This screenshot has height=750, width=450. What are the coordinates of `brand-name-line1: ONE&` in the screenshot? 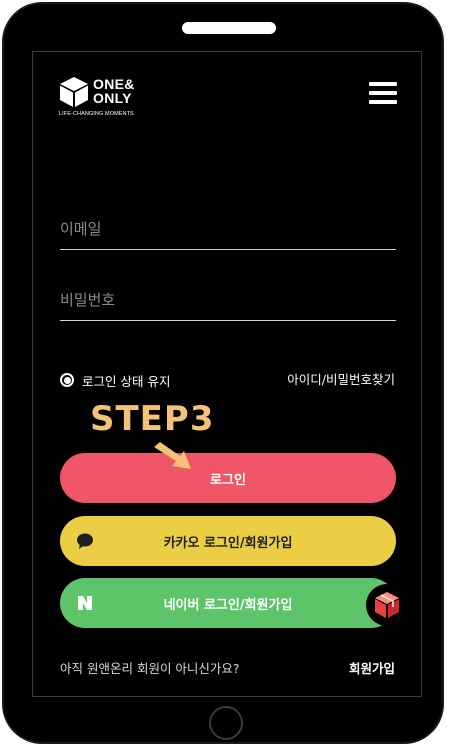 It's located at (114, 84).